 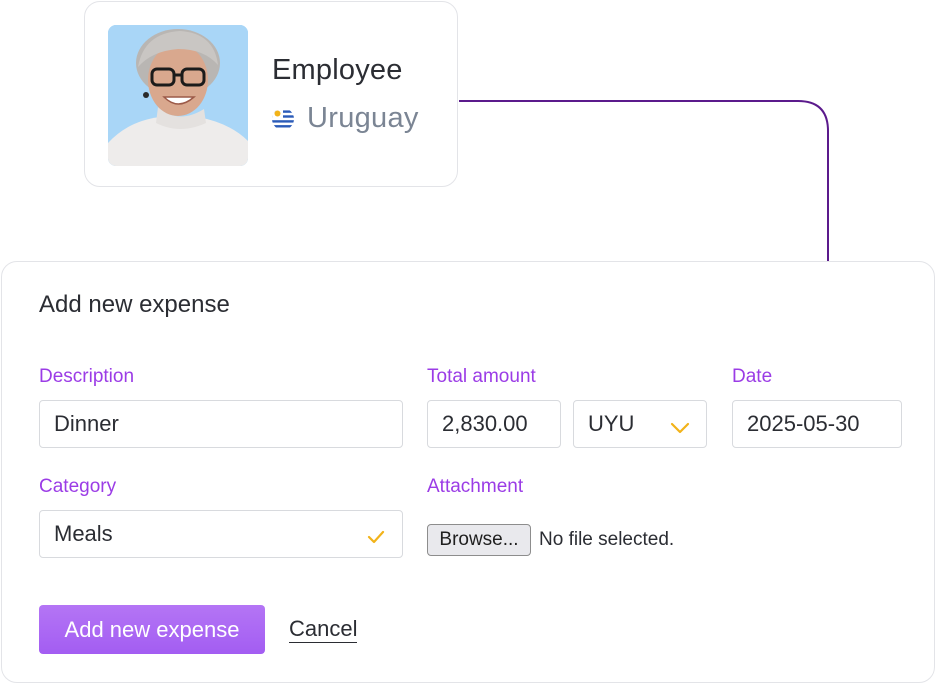 I want to click on date-value: 2025-05-30, so click(x=803, y=423).